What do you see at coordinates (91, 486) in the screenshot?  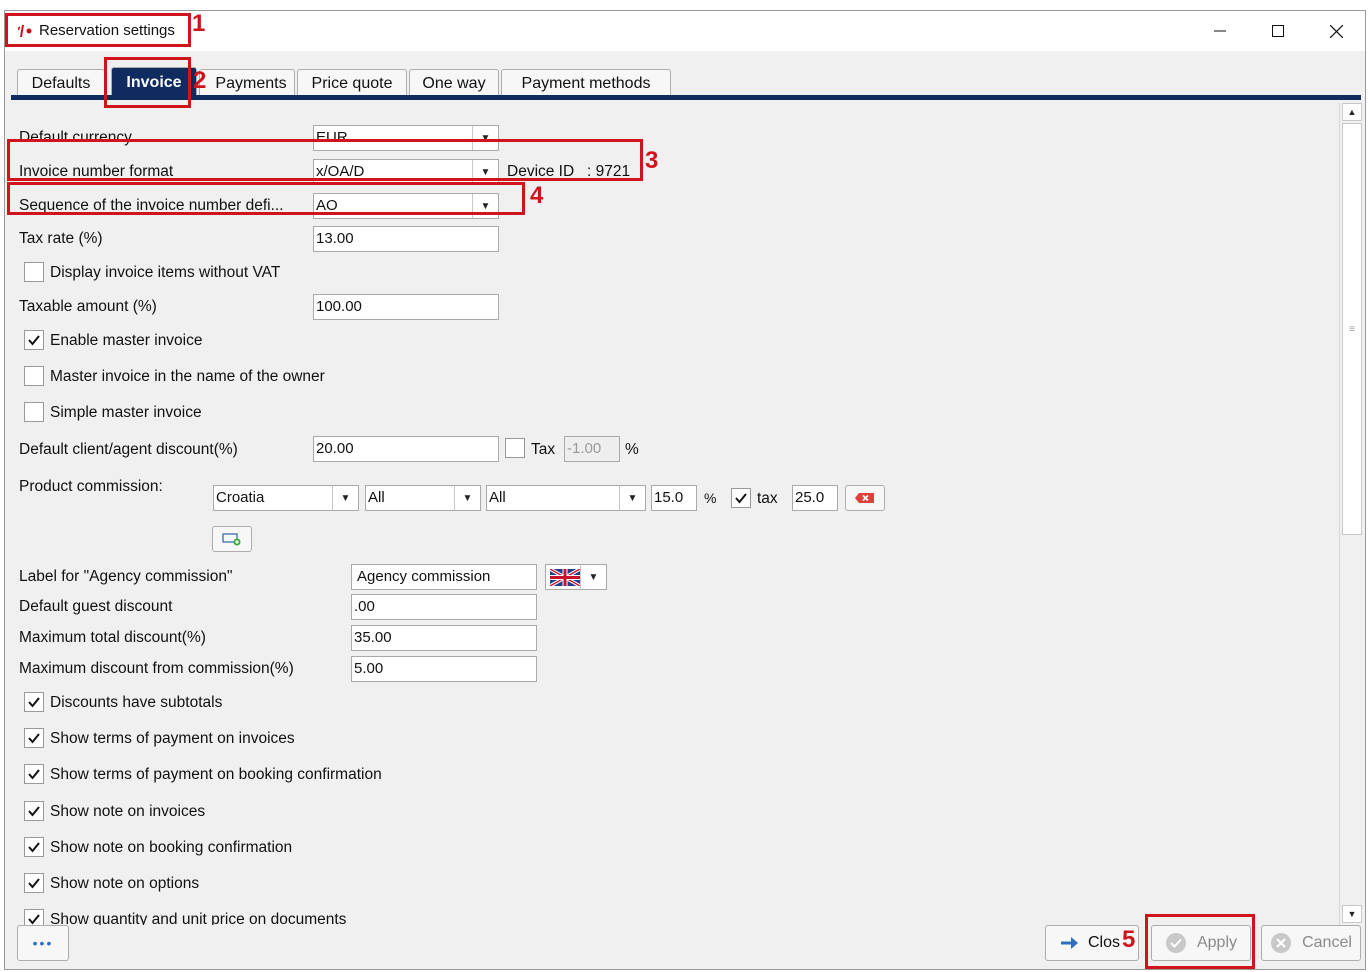 I see `product-commission-label: Product commission:` at bounding box center [91, 486].